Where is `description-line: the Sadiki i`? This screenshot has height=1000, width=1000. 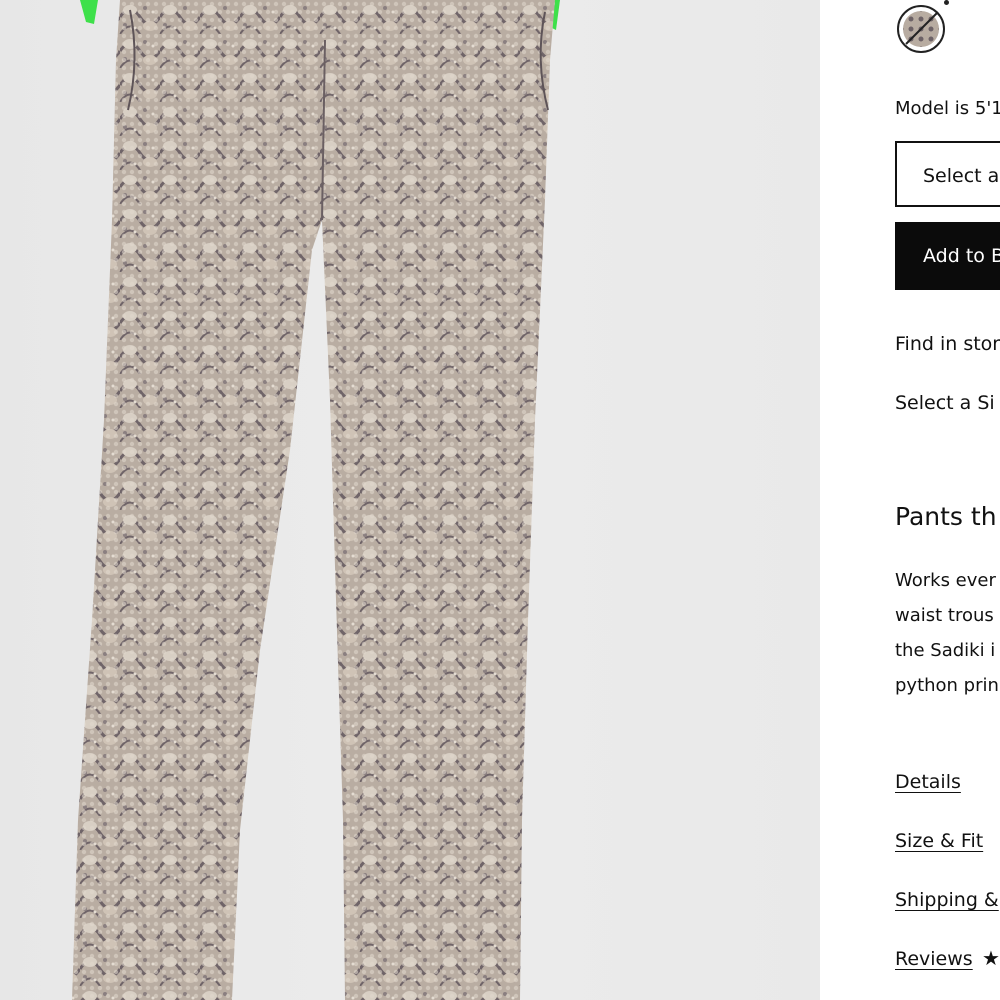
description-line: the Sadiki i is located at coordinates (945, 650).